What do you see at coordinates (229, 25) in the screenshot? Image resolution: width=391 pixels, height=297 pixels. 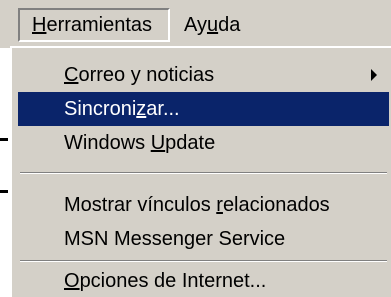 I see `menu-ayuda-label-post: da` at bounding box center [229, 25].